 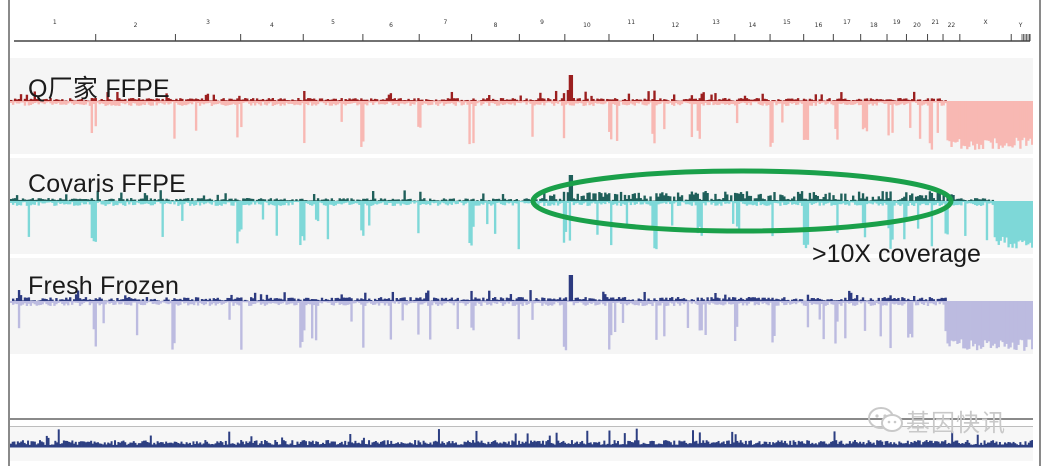 I want to click on chromosome-label: 2, so click(x=136, y=25).